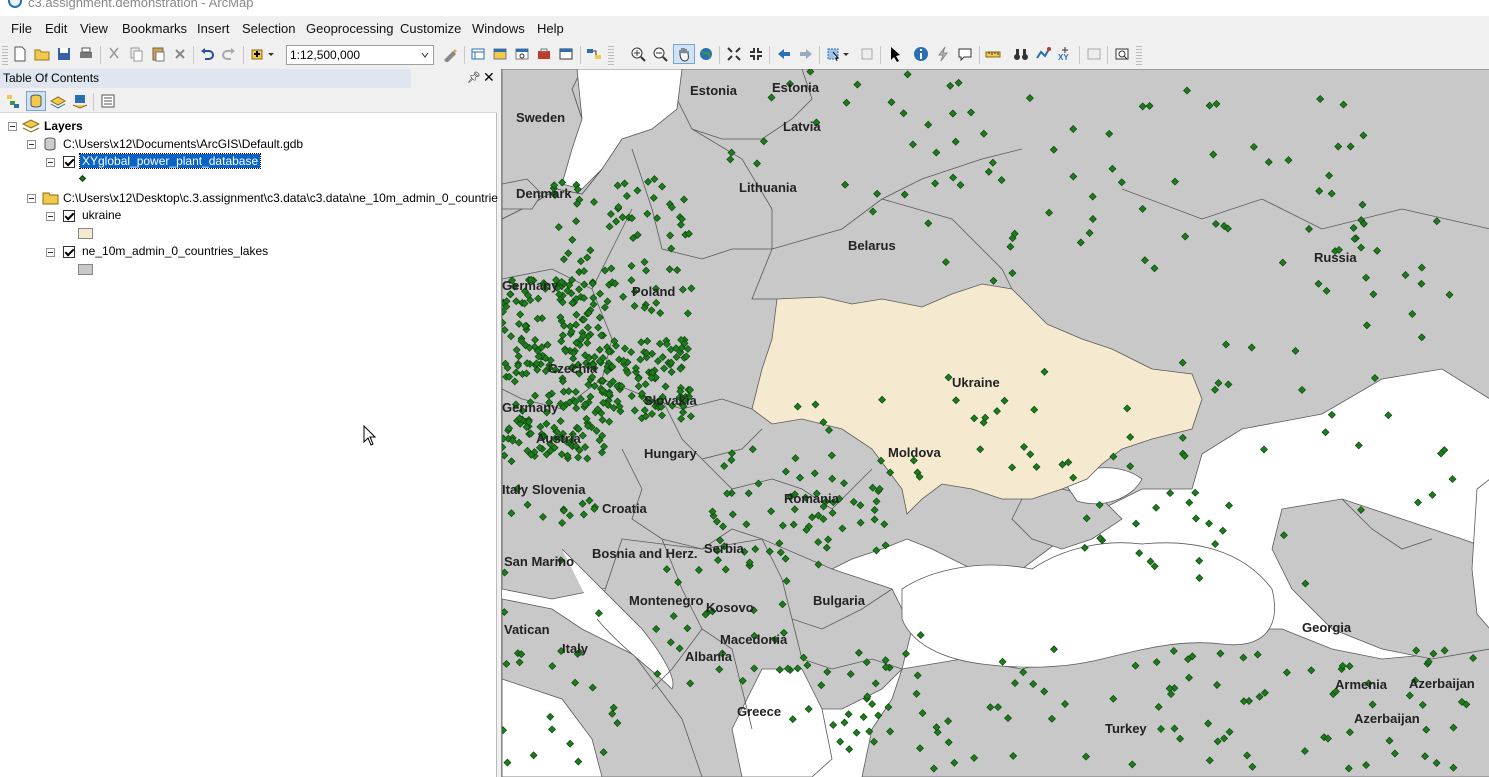 The image size is (1489, 777). Describe the element at coordinates (1021, 54) in the screenshot. I see `find-binoculars-icon` at that location.